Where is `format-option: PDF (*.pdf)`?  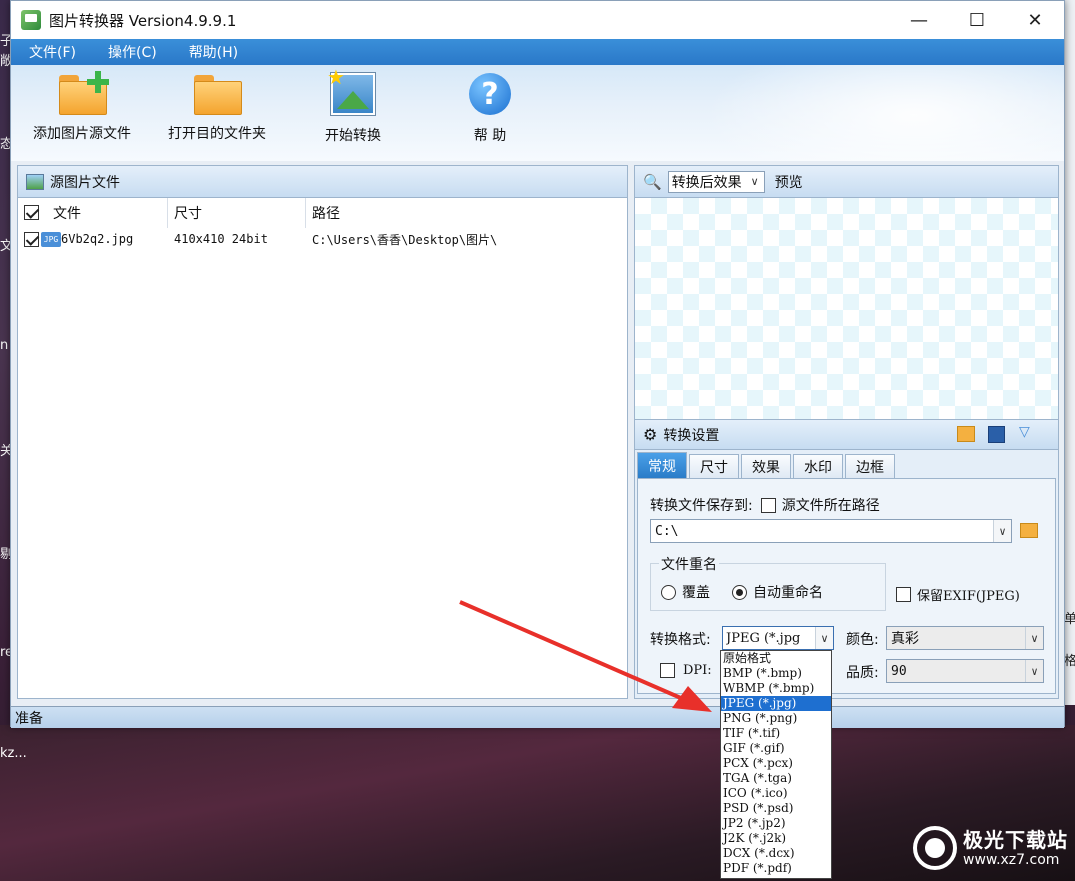
format-option: PDF (*.pdf) is located at coordinates (776, 868).